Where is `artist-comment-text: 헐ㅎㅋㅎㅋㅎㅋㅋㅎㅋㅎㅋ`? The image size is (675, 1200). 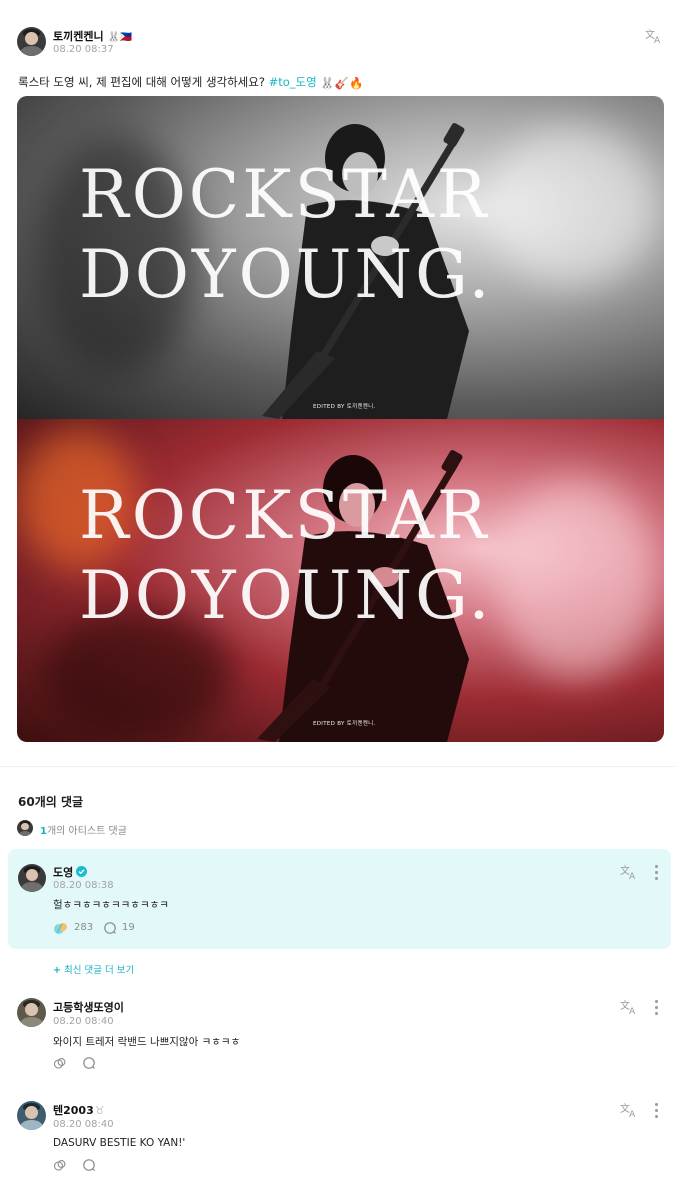 artist-comment-text: 헐ㅎㅋㅎㅋㅎㅋㅋㅎㅋㅎㅋ is located at coordinates (111, 905).